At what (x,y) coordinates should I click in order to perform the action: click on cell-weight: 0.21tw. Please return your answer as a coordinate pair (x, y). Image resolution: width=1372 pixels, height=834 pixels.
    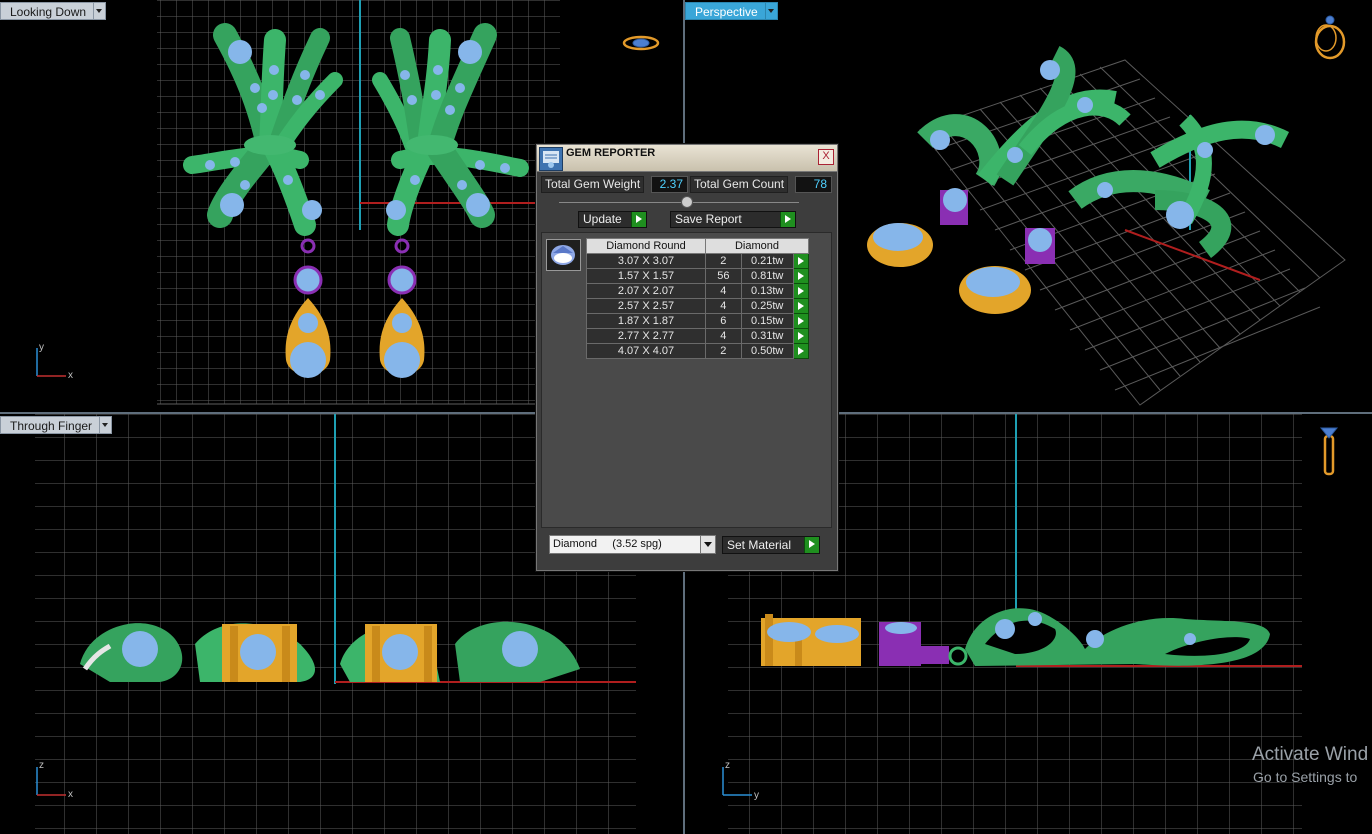
    Looking at the image, I should click on (767, 261).